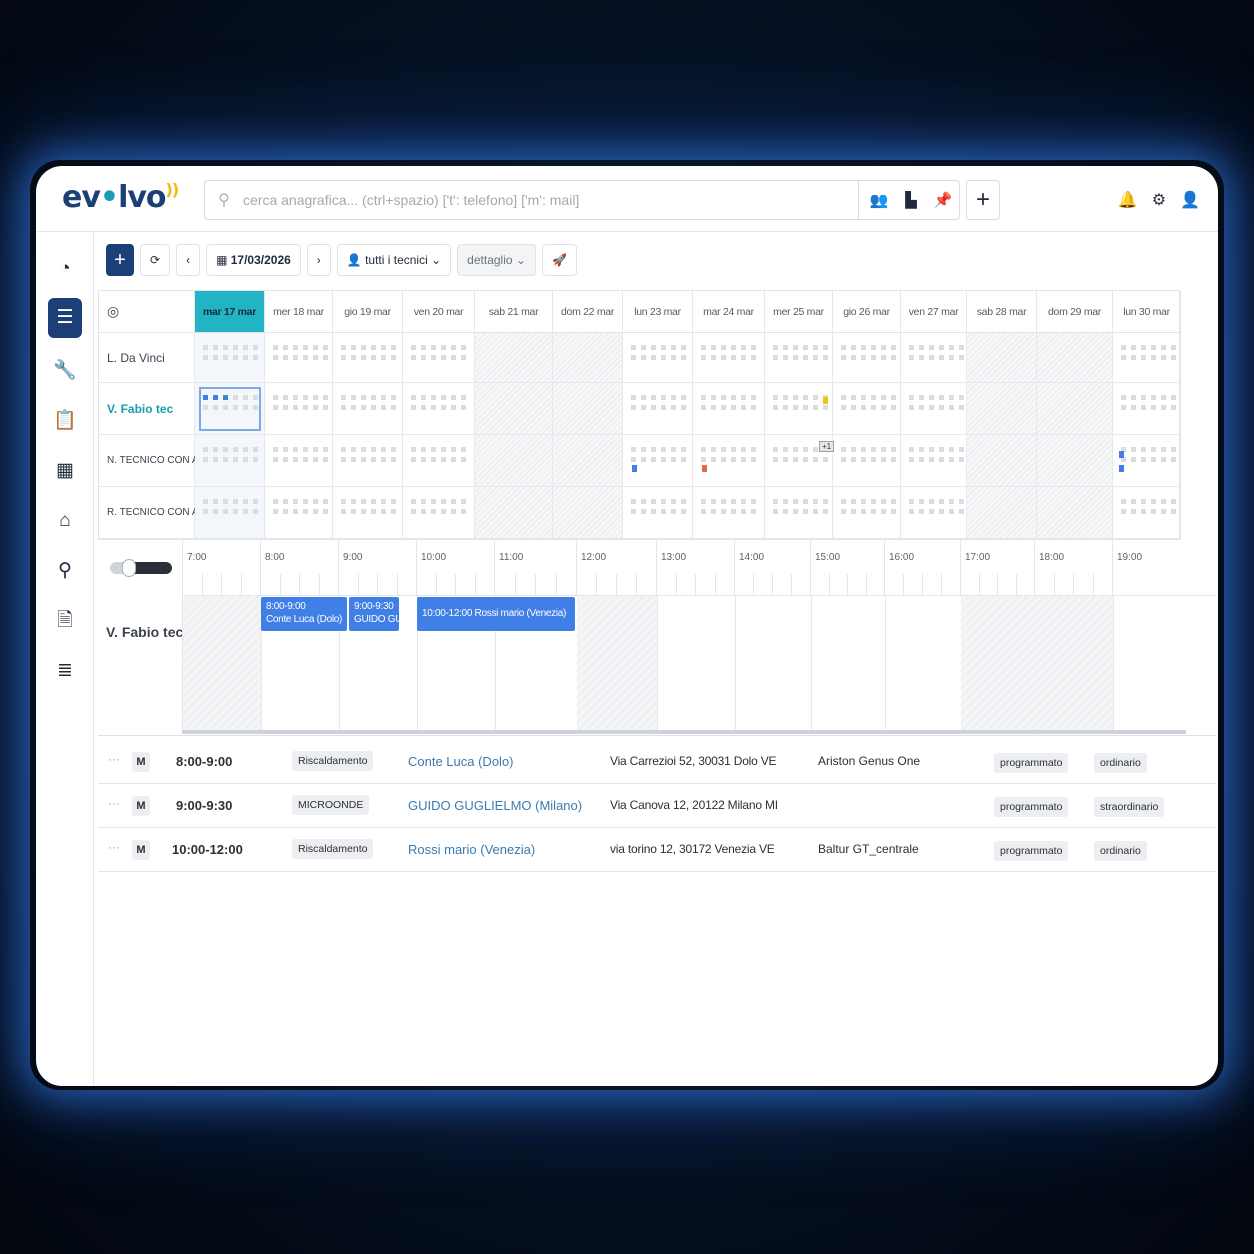 This screenshot has width=1254, height=1254. What do you see at coordinates (318, 260) in the screenshot?
I see `next-button: ›` at bounding box center [318, 260].